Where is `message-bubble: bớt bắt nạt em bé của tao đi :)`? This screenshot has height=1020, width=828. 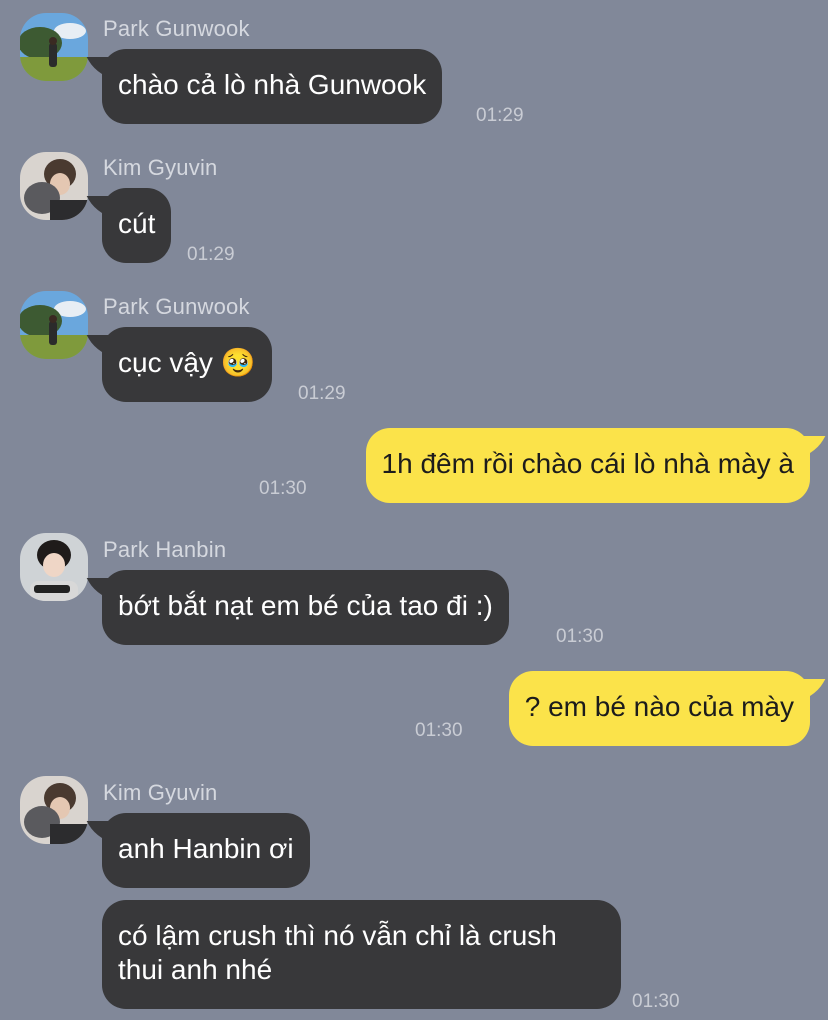
message-bubble: bớt bắt nạt em bé của tao đi :) is located at coordinates (305, 607).